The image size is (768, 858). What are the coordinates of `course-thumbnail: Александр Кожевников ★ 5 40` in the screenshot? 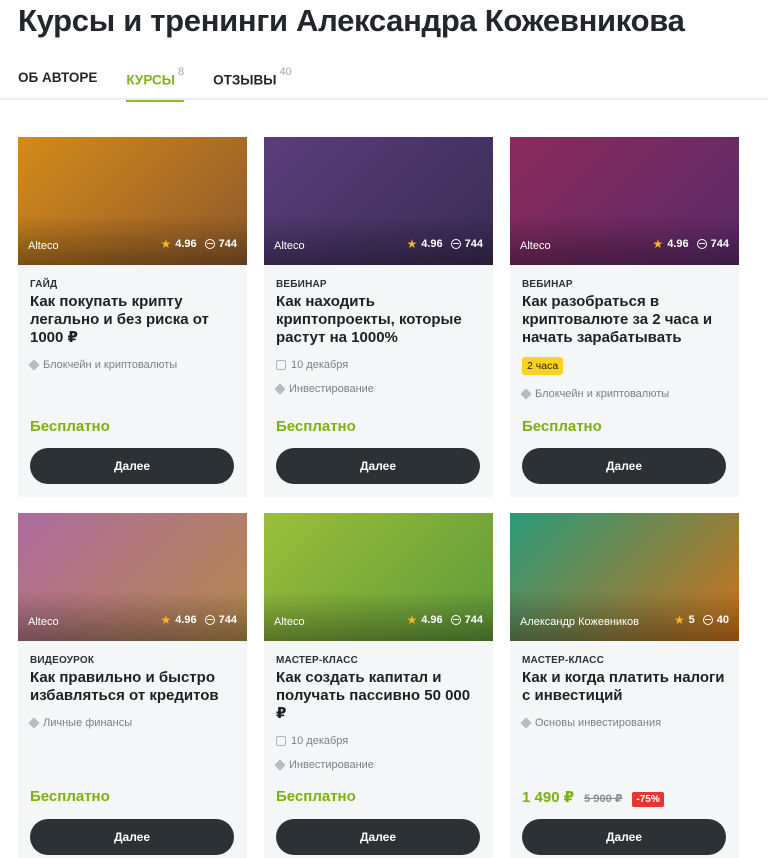 It's located at (624, 577).